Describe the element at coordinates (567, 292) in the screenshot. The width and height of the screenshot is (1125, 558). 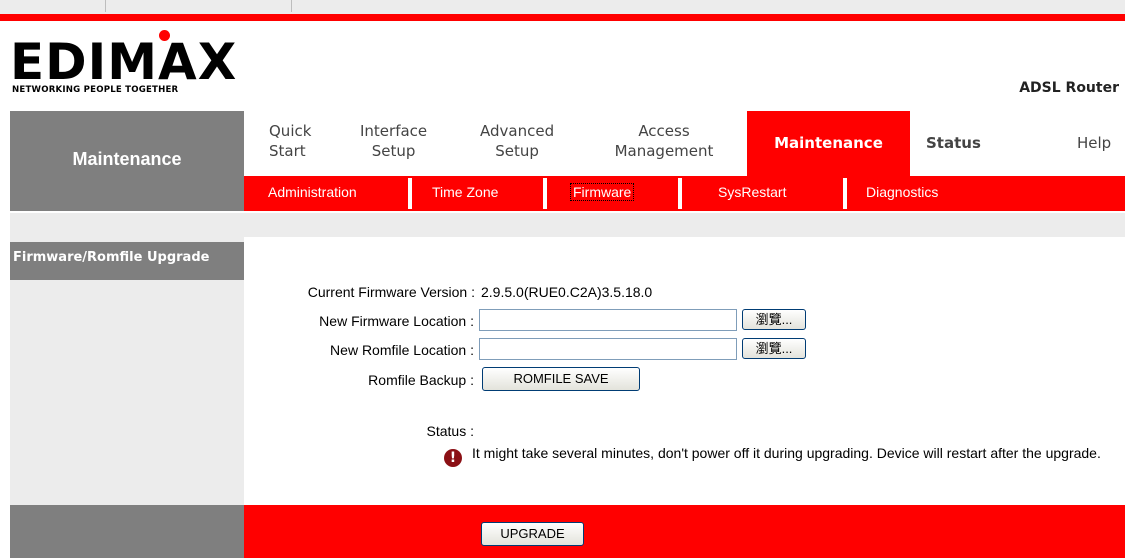
I see `current-firmware-value: 2.9.5.0(RUE0.C2A)3.5.18.0` at that location.